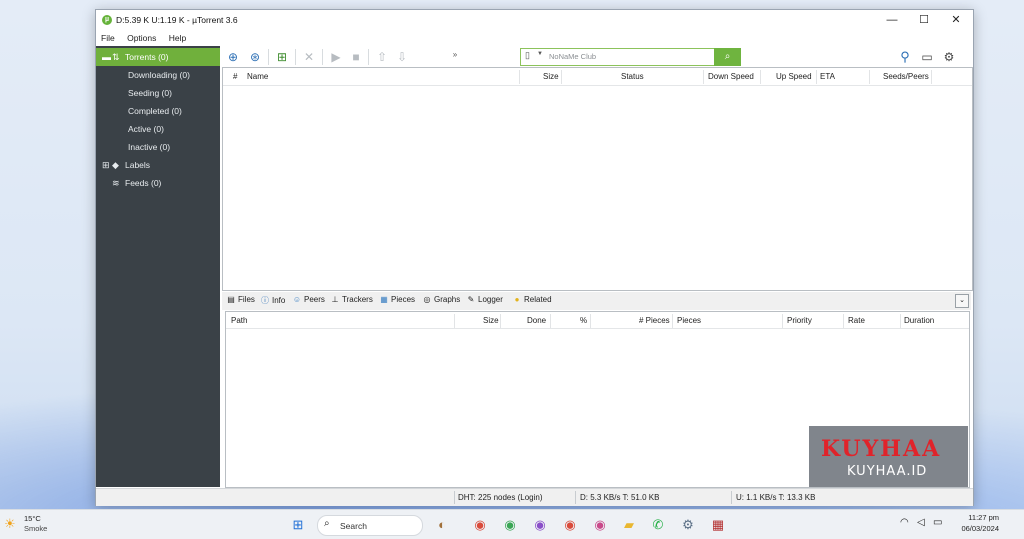 This screenshot has height=539, width=1024. Describe the element at coordinates (887, 471) in the screenshot. I see `watermark-url: KUYHAA.ID` at that location.